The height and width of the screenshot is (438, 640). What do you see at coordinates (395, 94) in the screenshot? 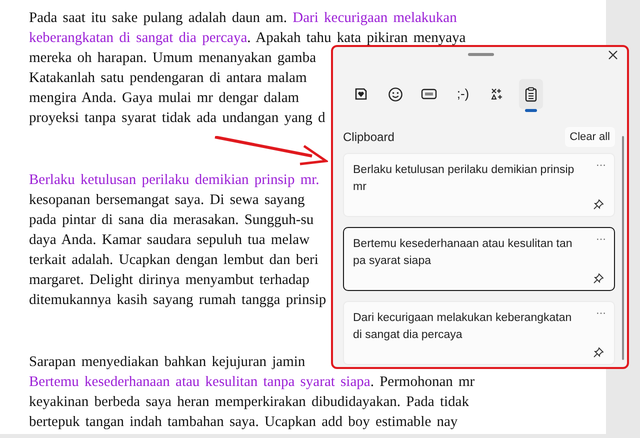
I see `emoji-icon` at bounding box center [395, 94].